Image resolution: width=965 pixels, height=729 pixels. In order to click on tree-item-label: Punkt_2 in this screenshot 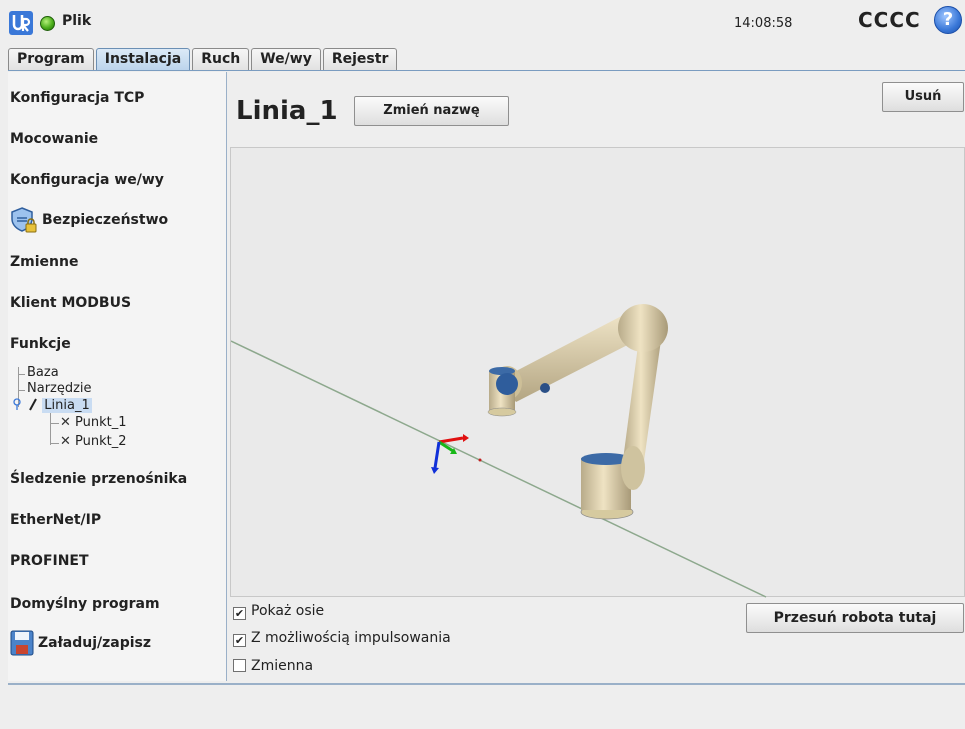, I will do `click(101, 441)`.